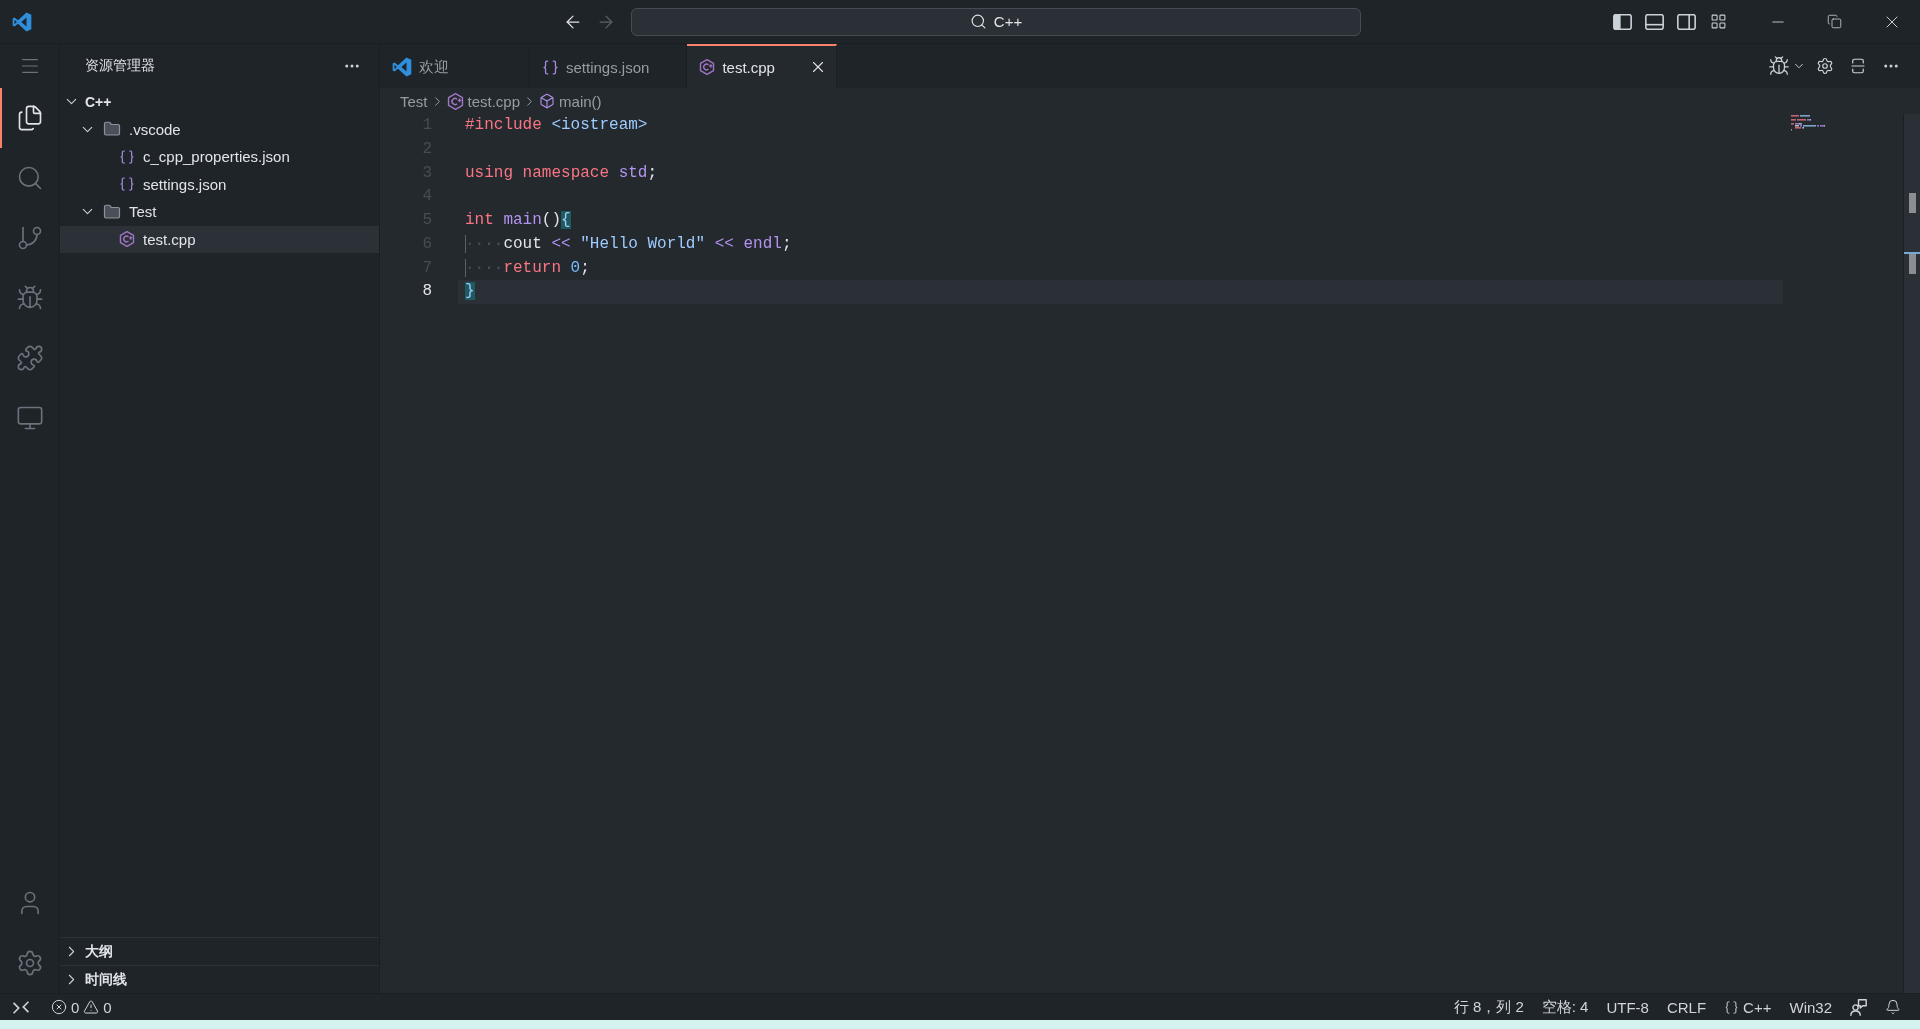  I want to click on panel-bottom-icon, so click(1654, 21).